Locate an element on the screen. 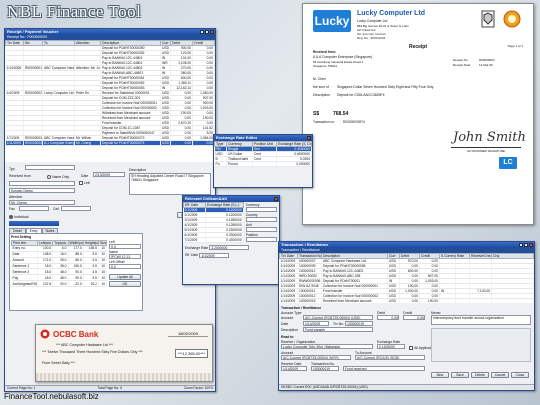 This screenshot has width=540, height=405. account-type-label: Account Type is located at coordinates (291, 313).